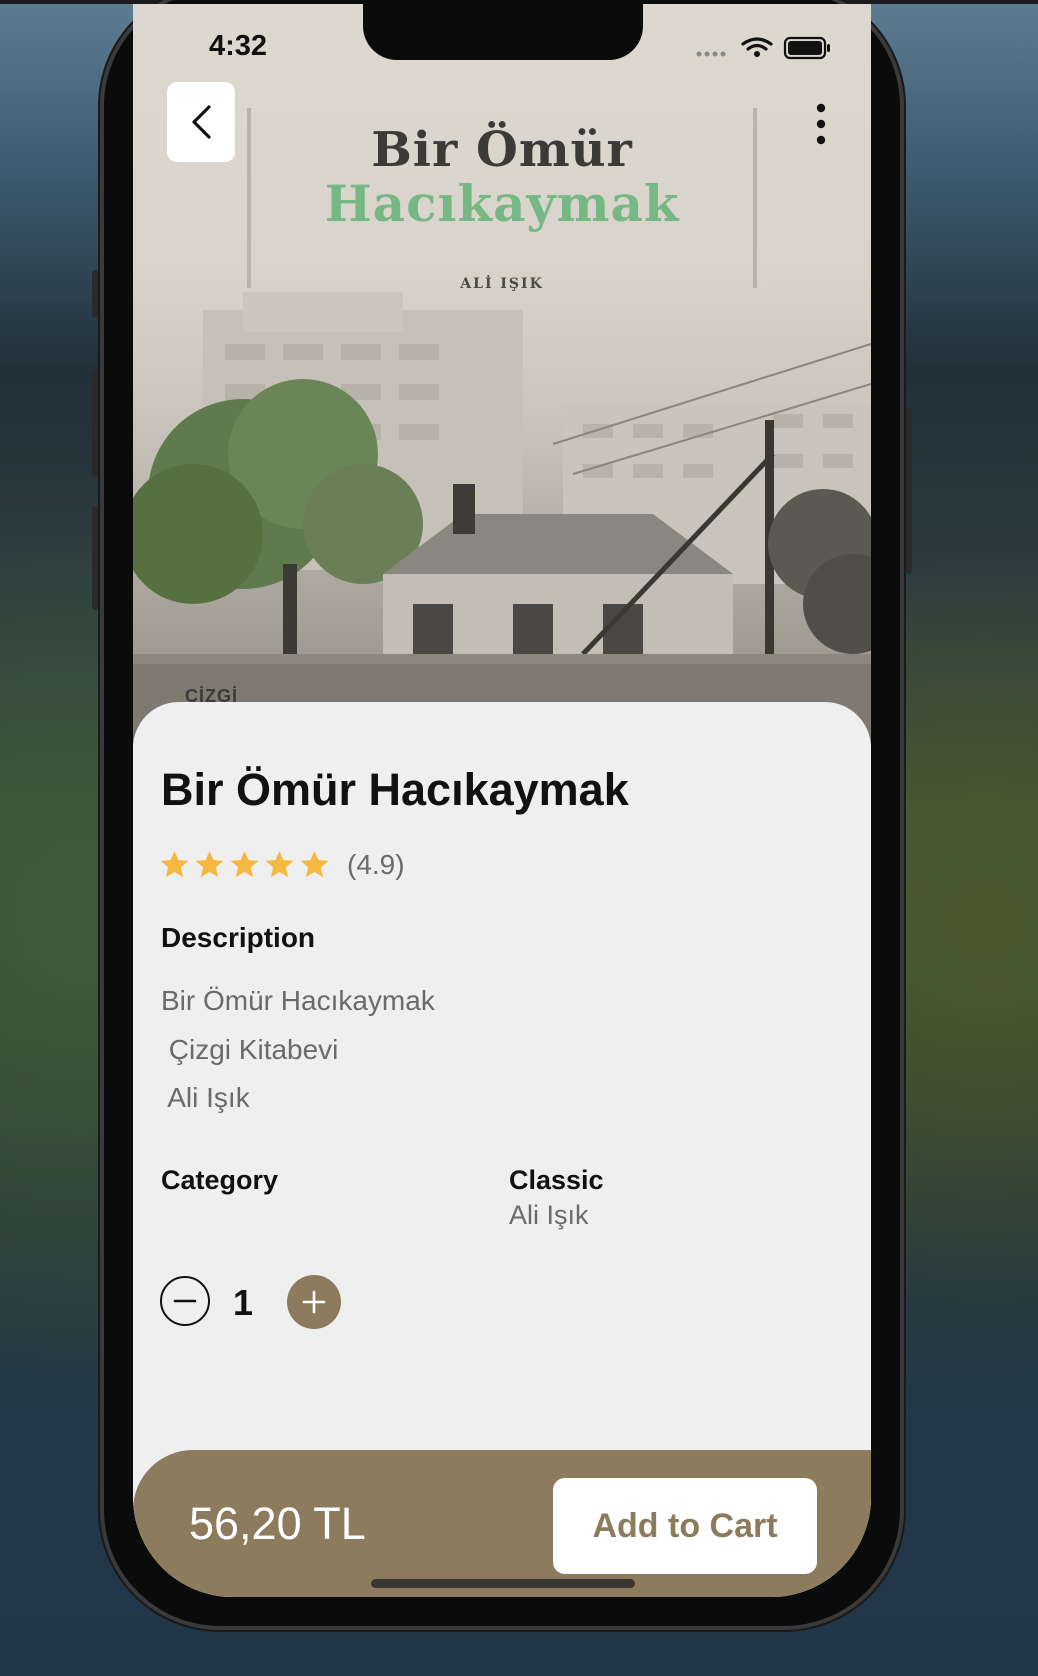 Image resolution: width=1038 pixels, height=1676 pixels. Describe the element at coordinates (238, 937) in the screenshot. I see `description-heading: Description` at that location.